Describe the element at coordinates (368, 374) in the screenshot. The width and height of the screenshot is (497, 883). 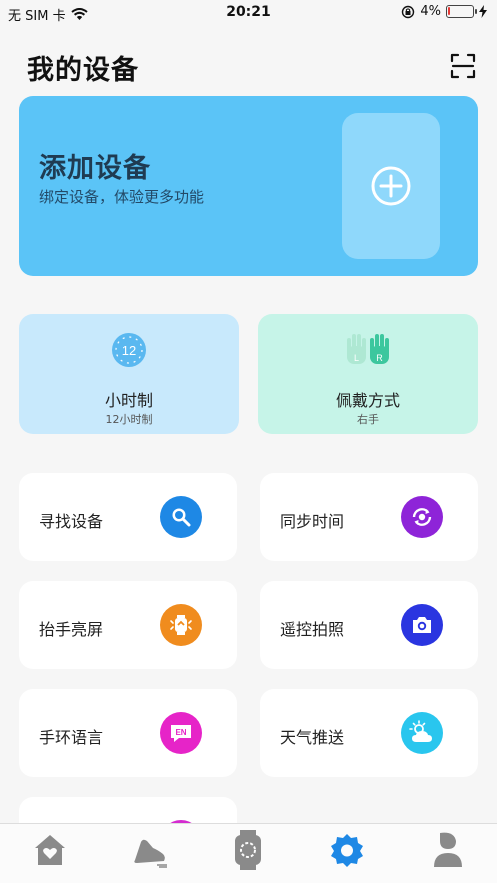
I see `wear-mode-card: L R 佩戴方式 右手` at that location.